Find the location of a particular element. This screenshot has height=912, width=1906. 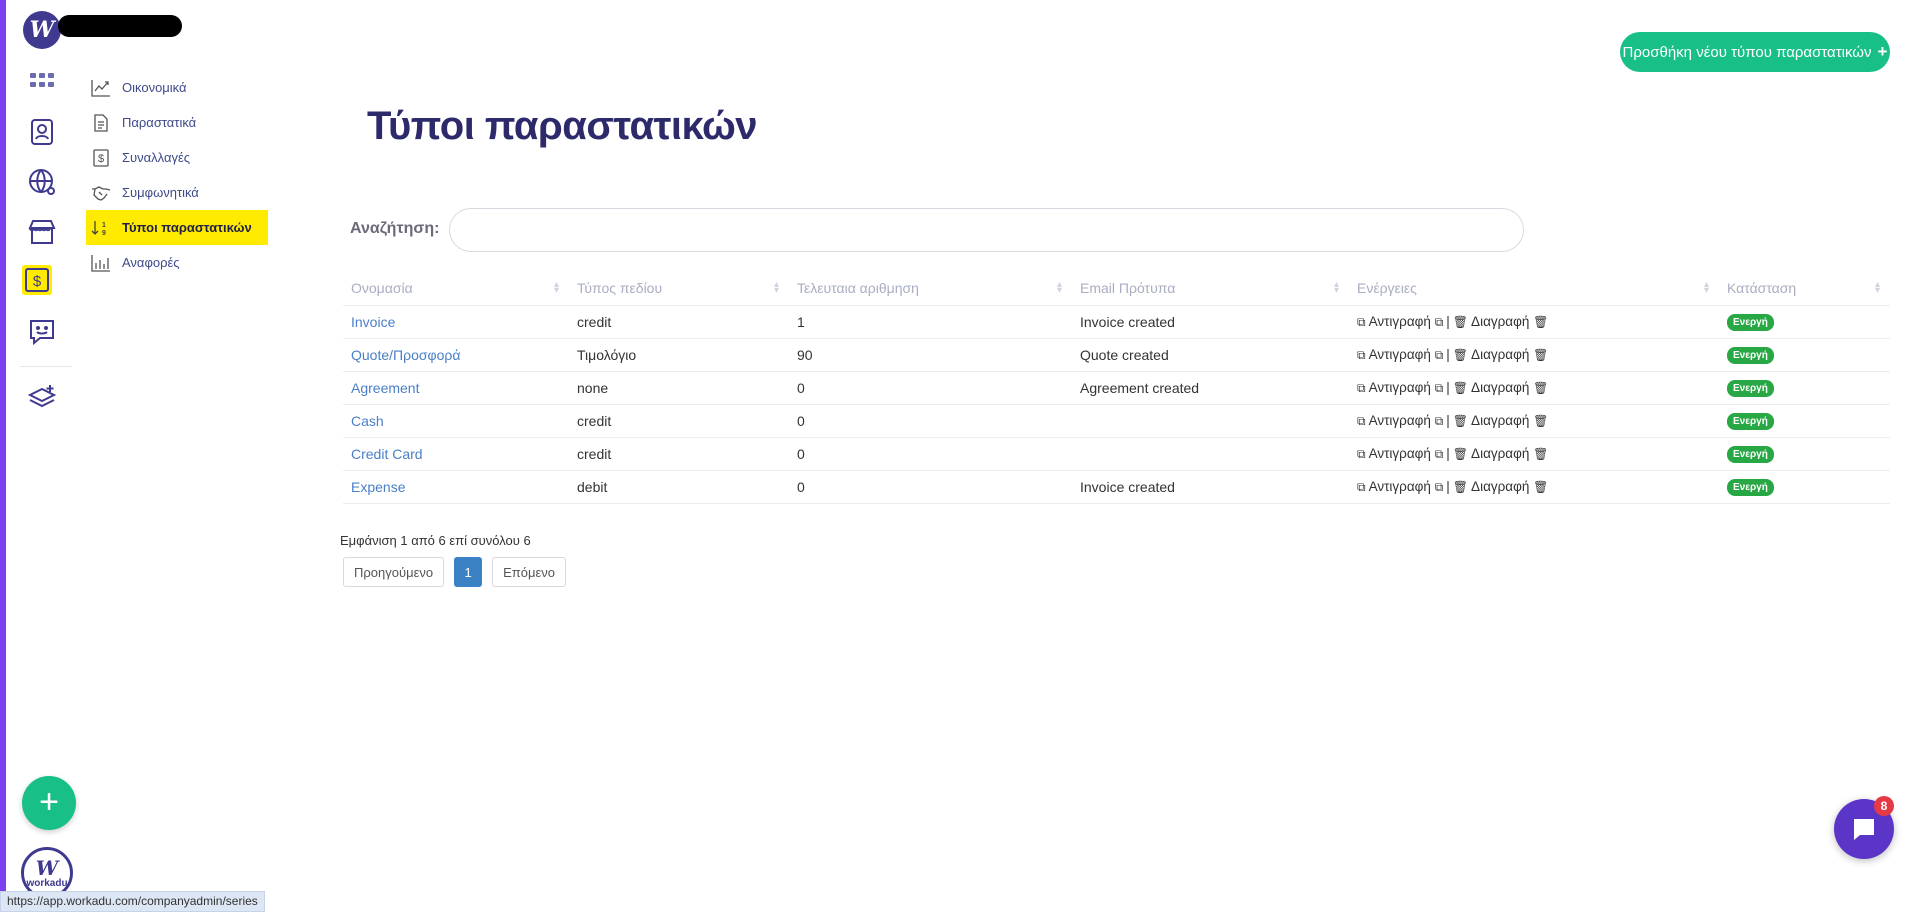

column-header-label: Κατάσταση is located at coordinates (1762, 288).